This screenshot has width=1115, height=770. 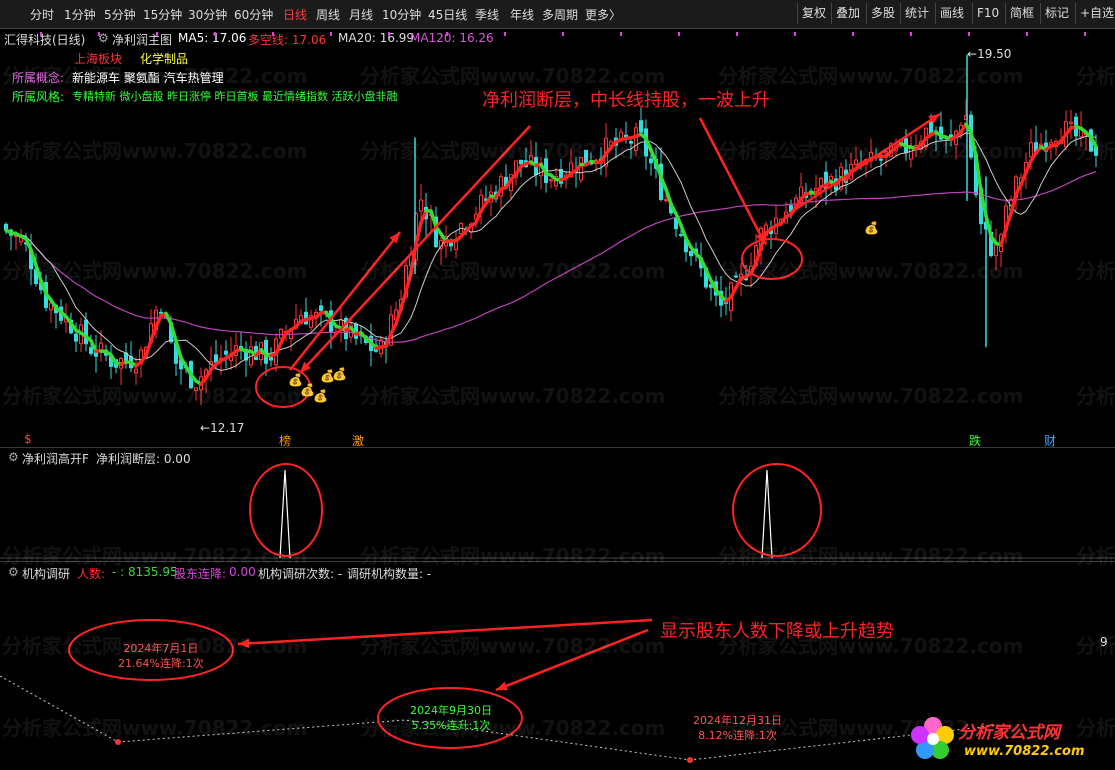 What do you see at coordinates (42, 14) in the screenshot?
I see `period-tab-0: 分时` at bounding box center [42, 14].